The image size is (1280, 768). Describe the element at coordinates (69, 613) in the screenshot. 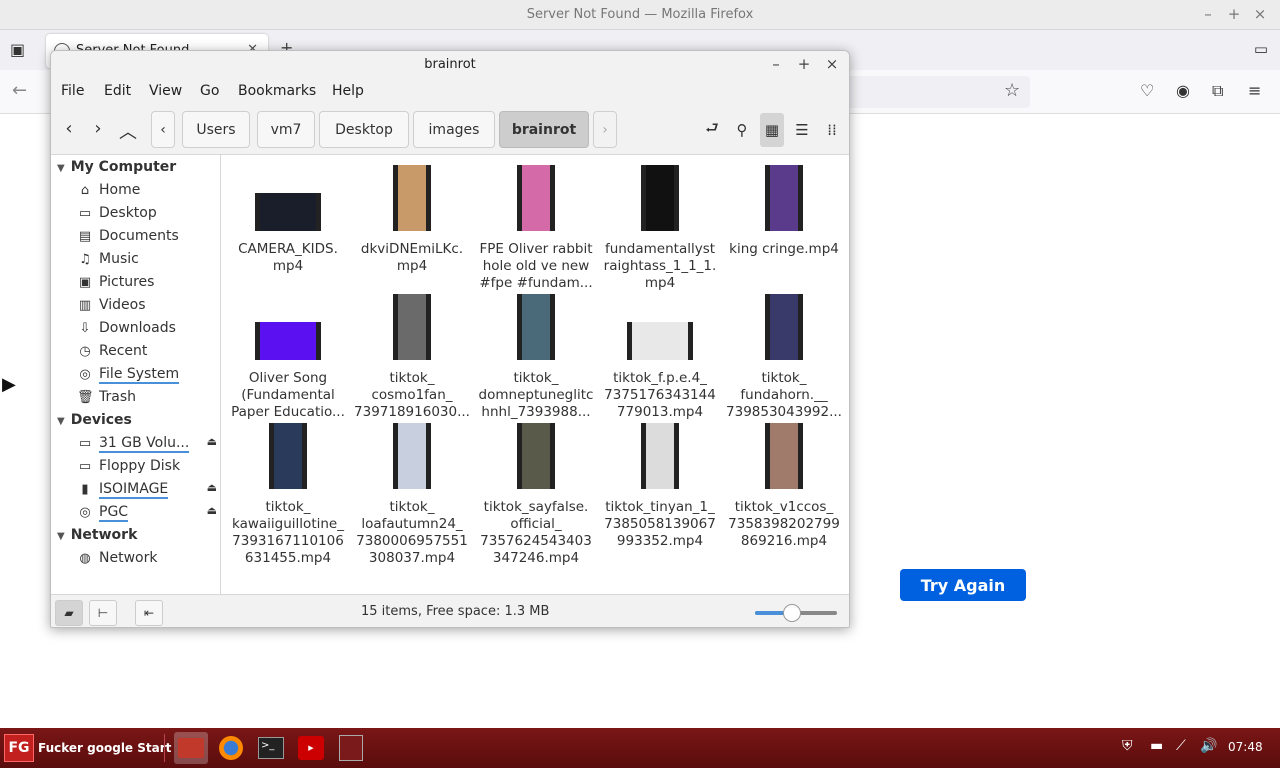

I see `show-places-icon: ▰` at that location.